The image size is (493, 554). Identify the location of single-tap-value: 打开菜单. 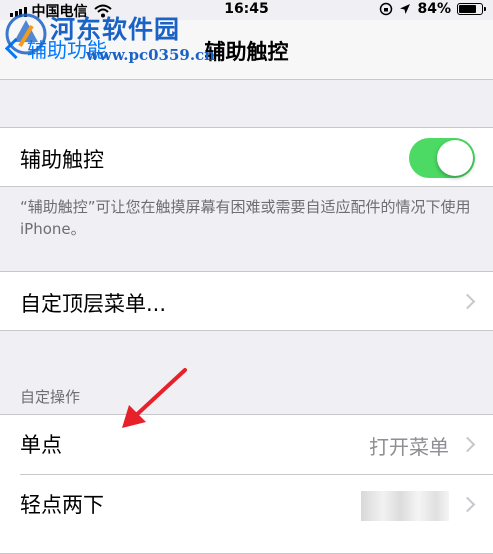
(409, 447).